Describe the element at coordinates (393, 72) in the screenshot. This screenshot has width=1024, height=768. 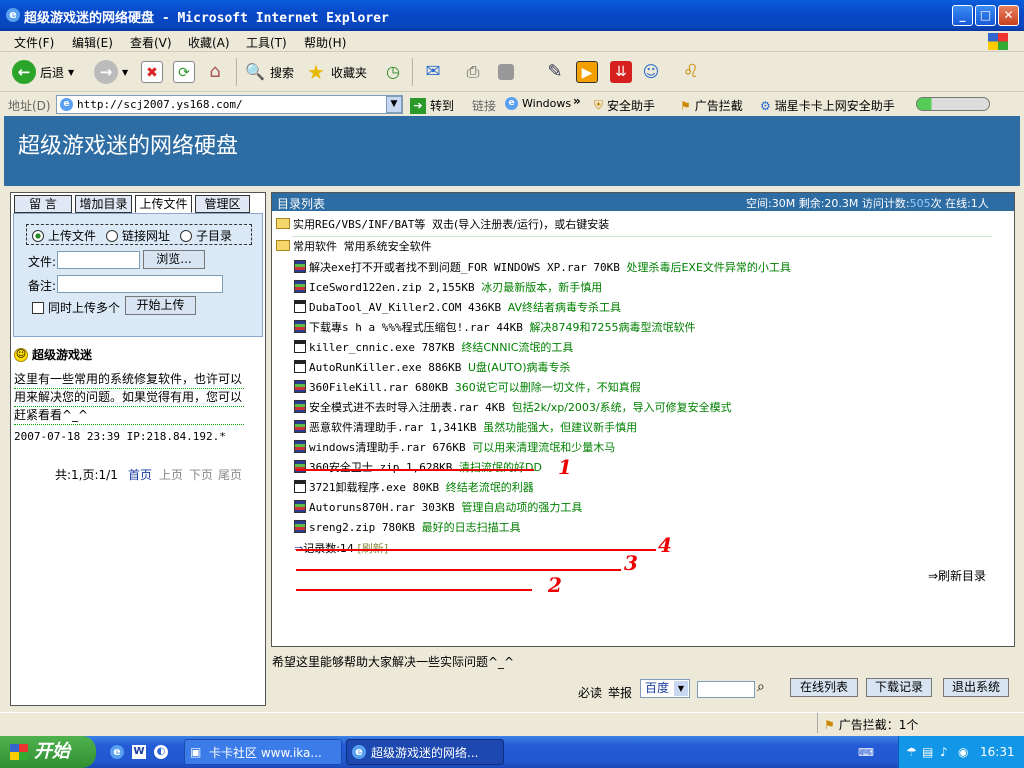
I see `history-icon: ◷` at that location.